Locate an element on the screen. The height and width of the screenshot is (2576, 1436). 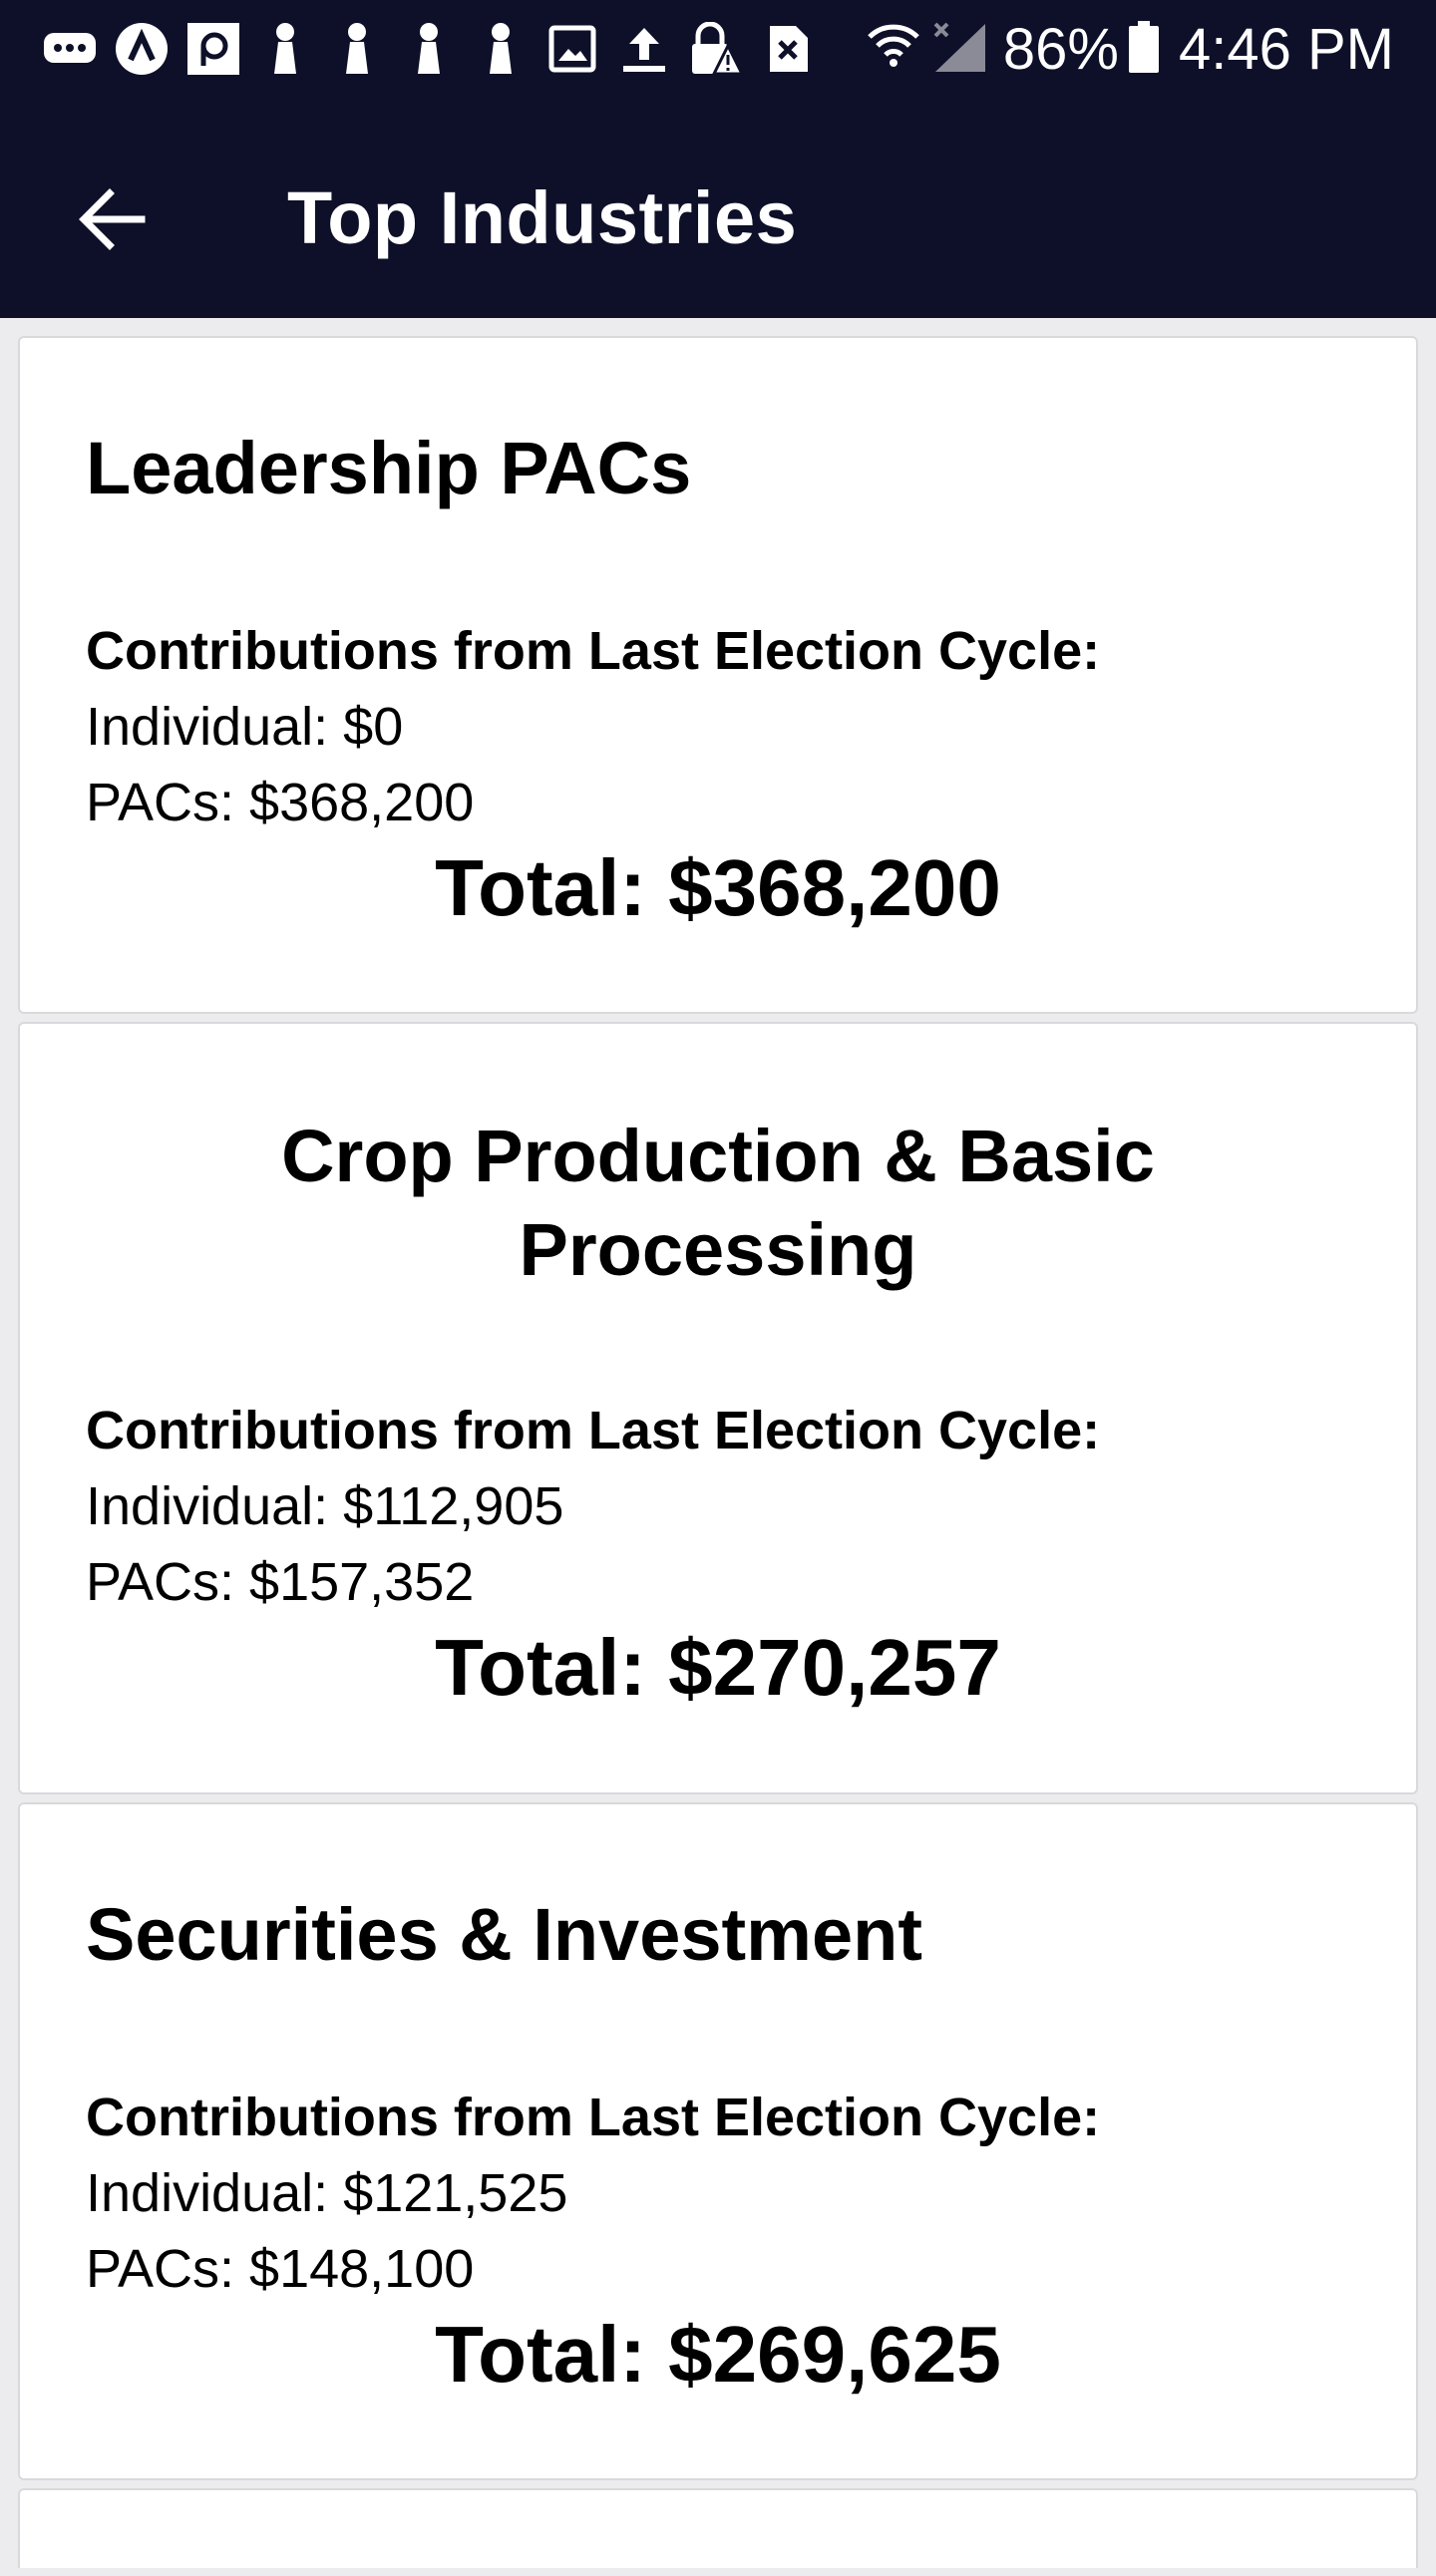
notification-icons is located at coordinates (435, 49).